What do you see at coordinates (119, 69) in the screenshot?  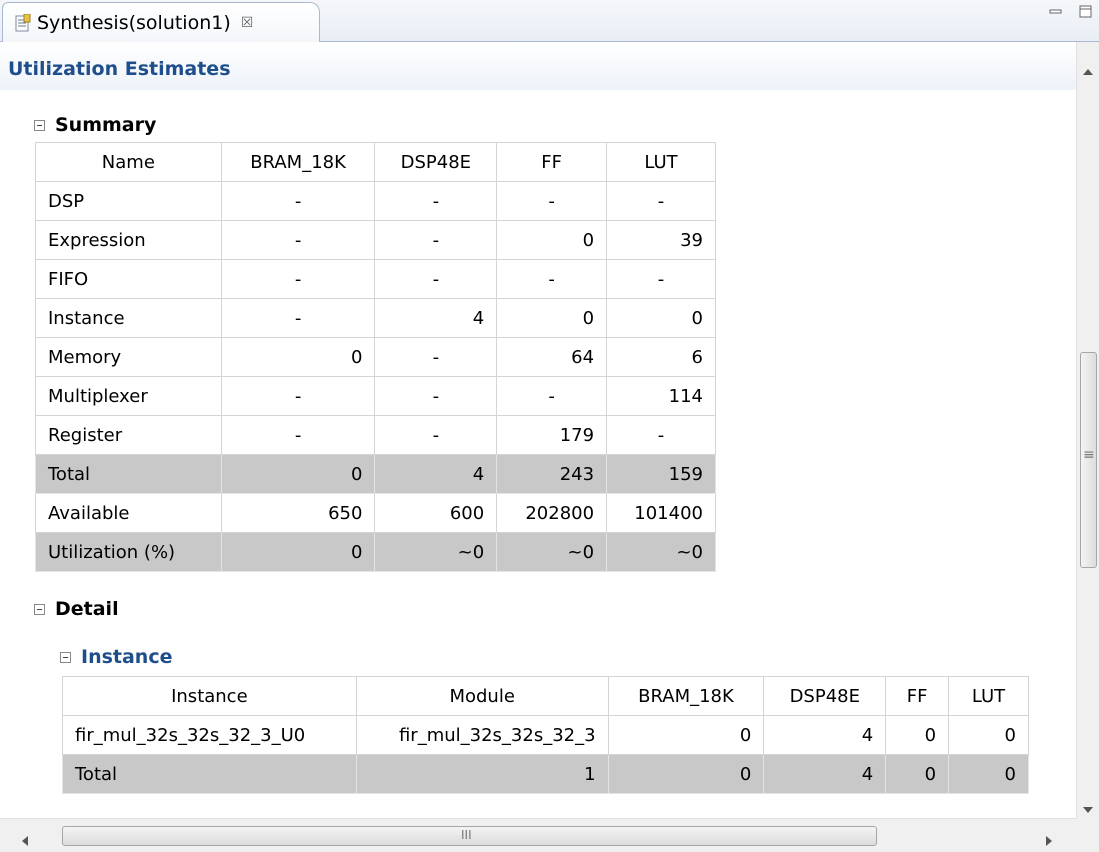 I see `page-title: Utilization Estimates` at bounding box center [119, 69].